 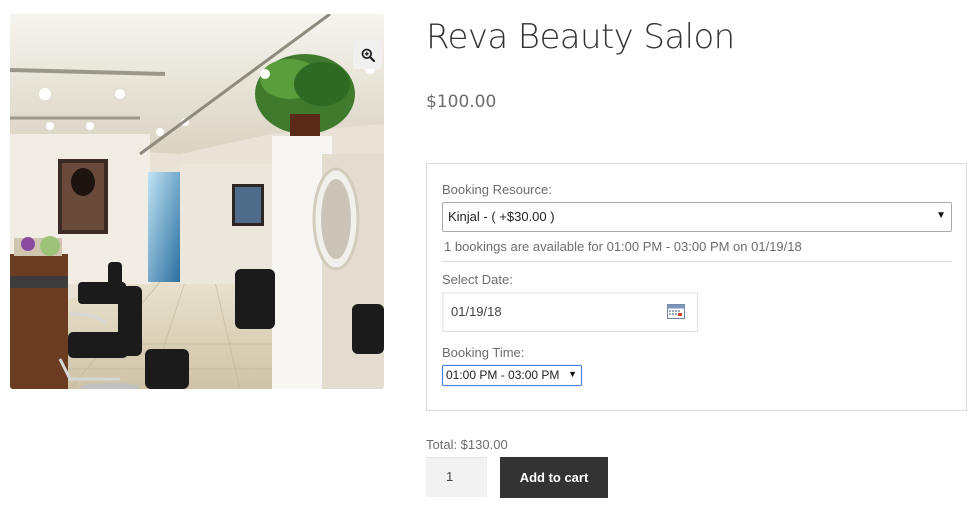 I want to click on booking-resource-select: Kinjal - ( +$30.00 ) ▼, so click(x=697, y=217).